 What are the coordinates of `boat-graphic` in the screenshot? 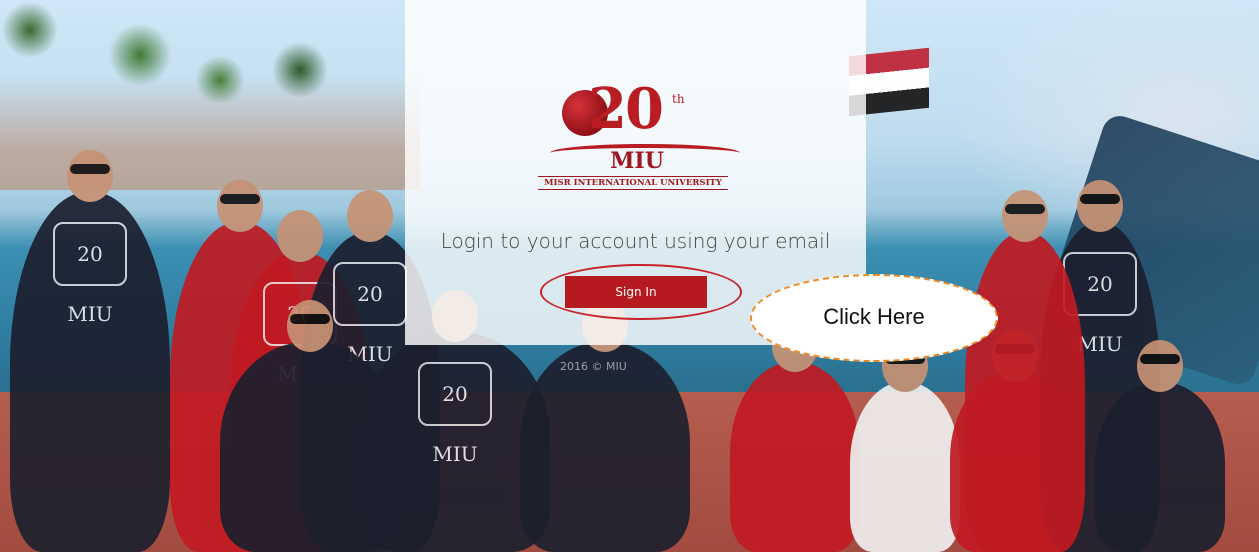 It's located at (1149, 250).